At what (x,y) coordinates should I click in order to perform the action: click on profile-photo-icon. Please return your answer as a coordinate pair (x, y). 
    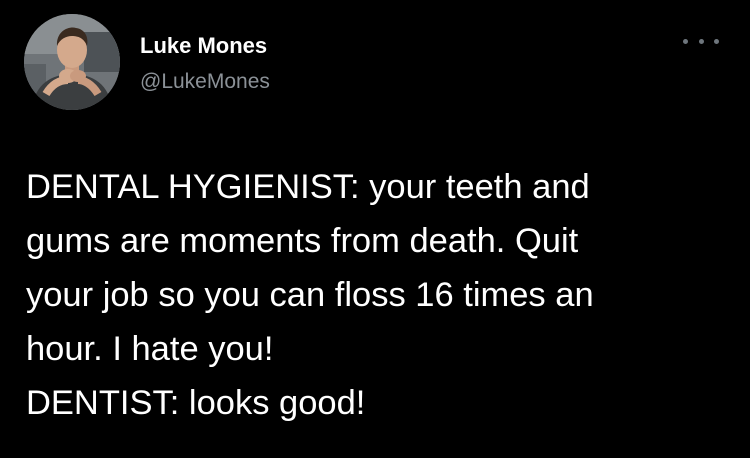
    Looking at the image, I should click on (72, 62).